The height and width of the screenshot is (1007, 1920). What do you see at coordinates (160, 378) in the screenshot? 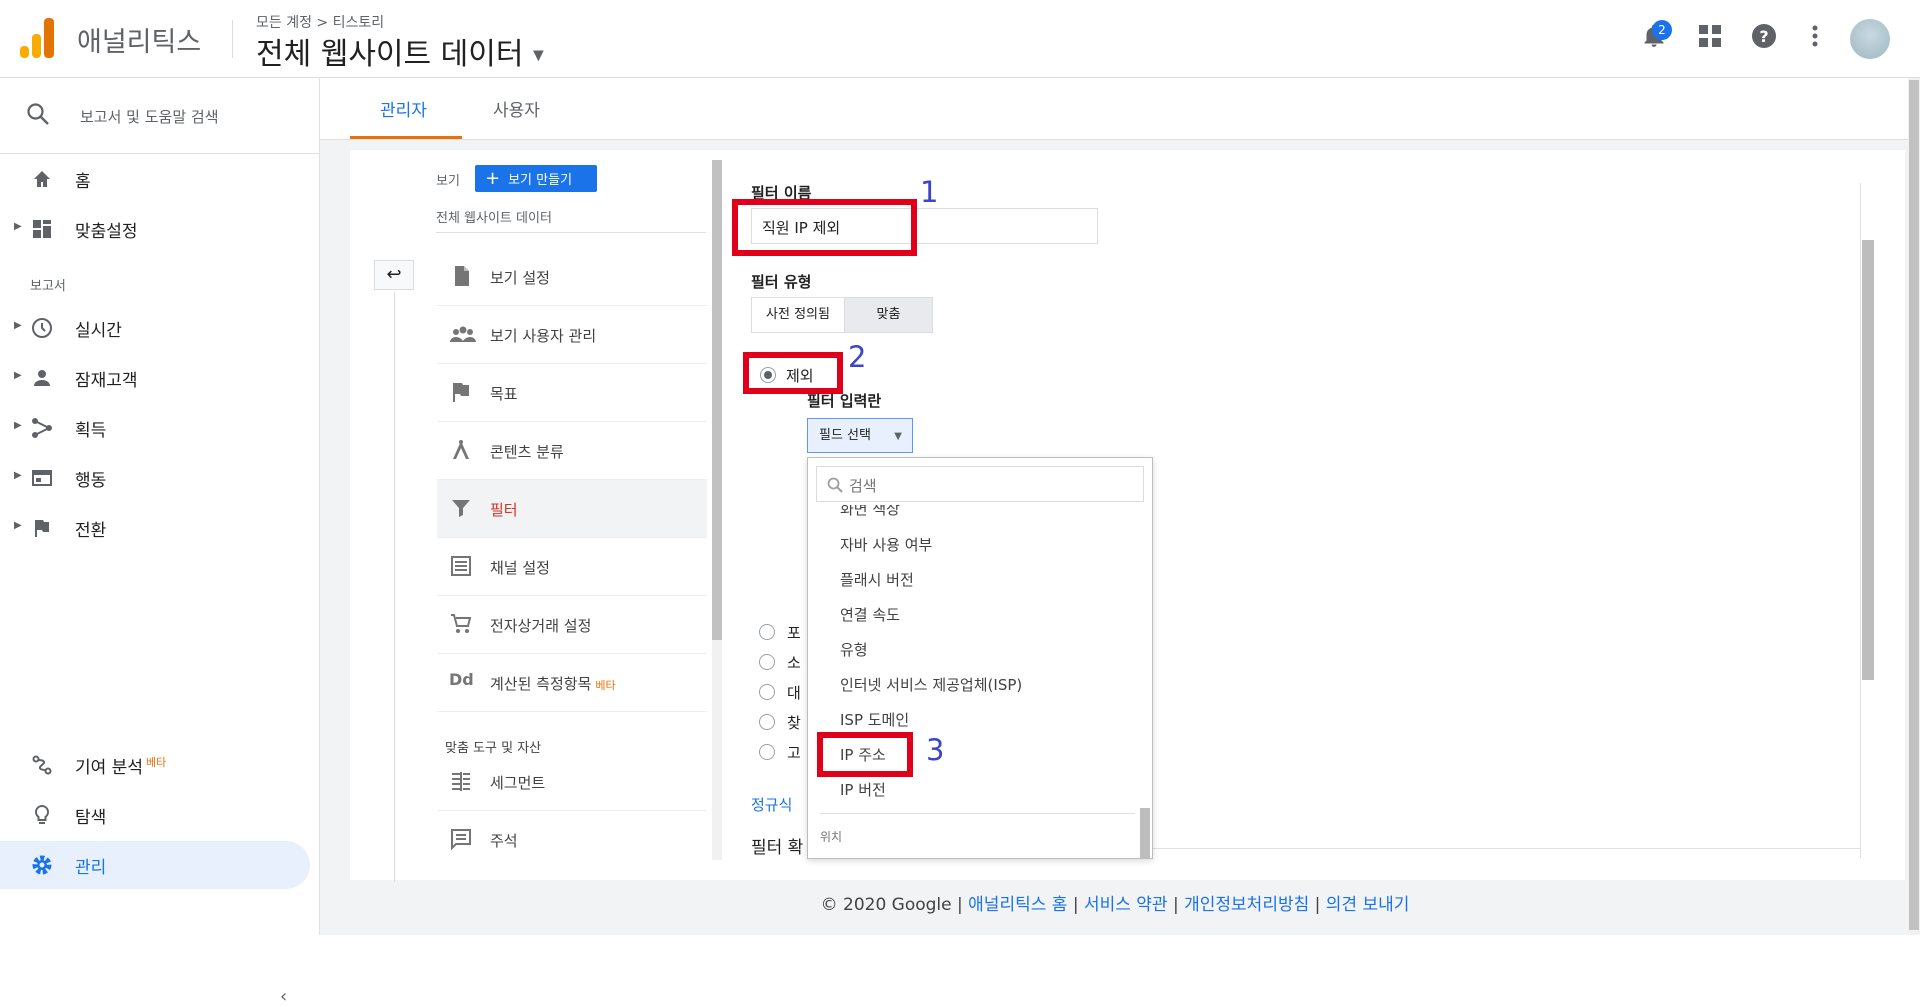
I see `sidebar-item-audience: ▶ 잠재고객` at bounding box center [160, 378].